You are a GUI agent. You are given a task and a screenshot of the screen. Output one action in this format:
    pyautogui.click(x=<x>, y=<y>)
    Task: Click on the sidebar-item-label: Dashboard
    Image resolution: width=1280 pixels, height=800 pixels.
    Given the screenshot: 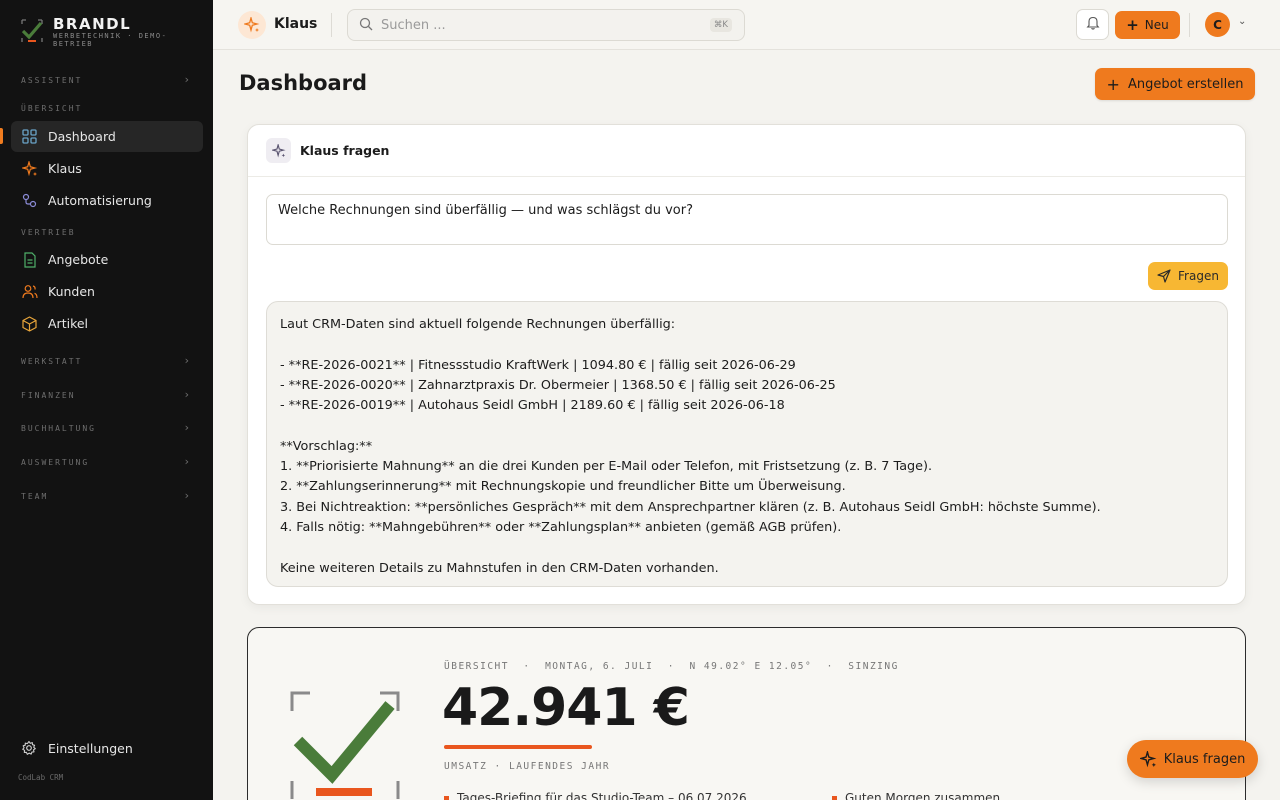 What is the action you would take?
    pyautogui.click(x=82, y=136)
    